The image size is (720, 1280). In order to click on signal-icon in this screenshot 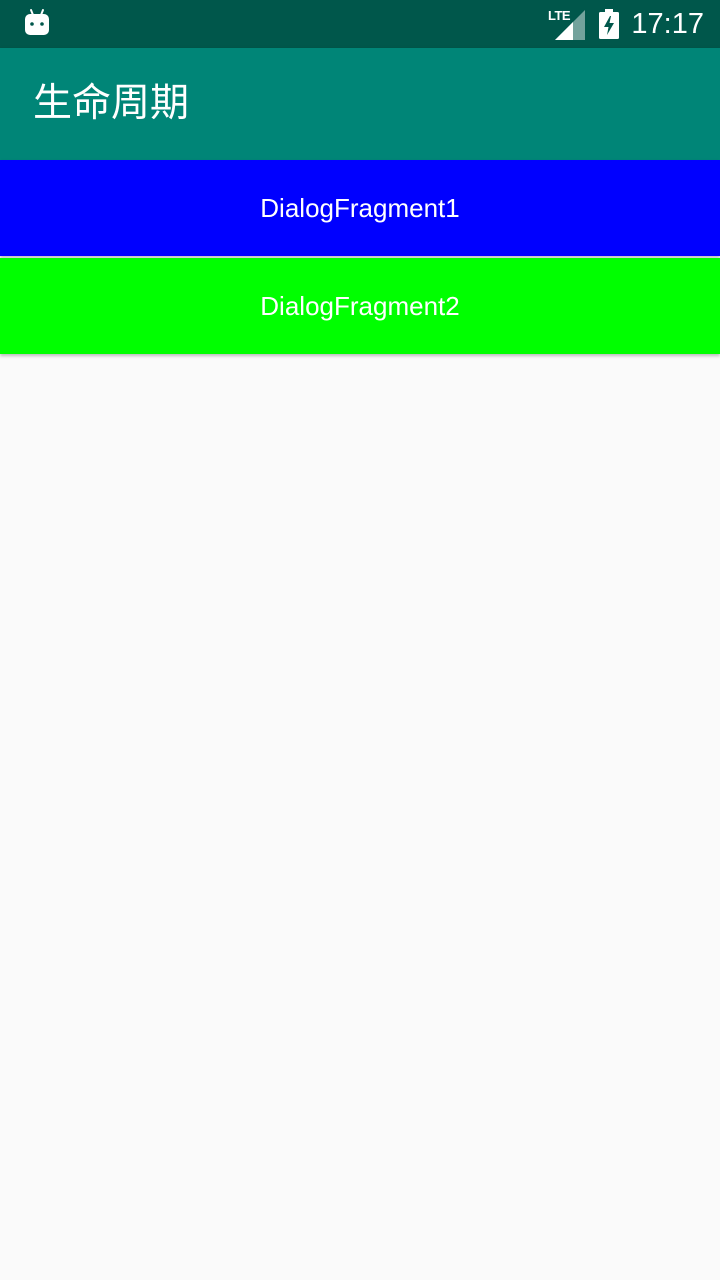, I will do `click(570, 25)`.